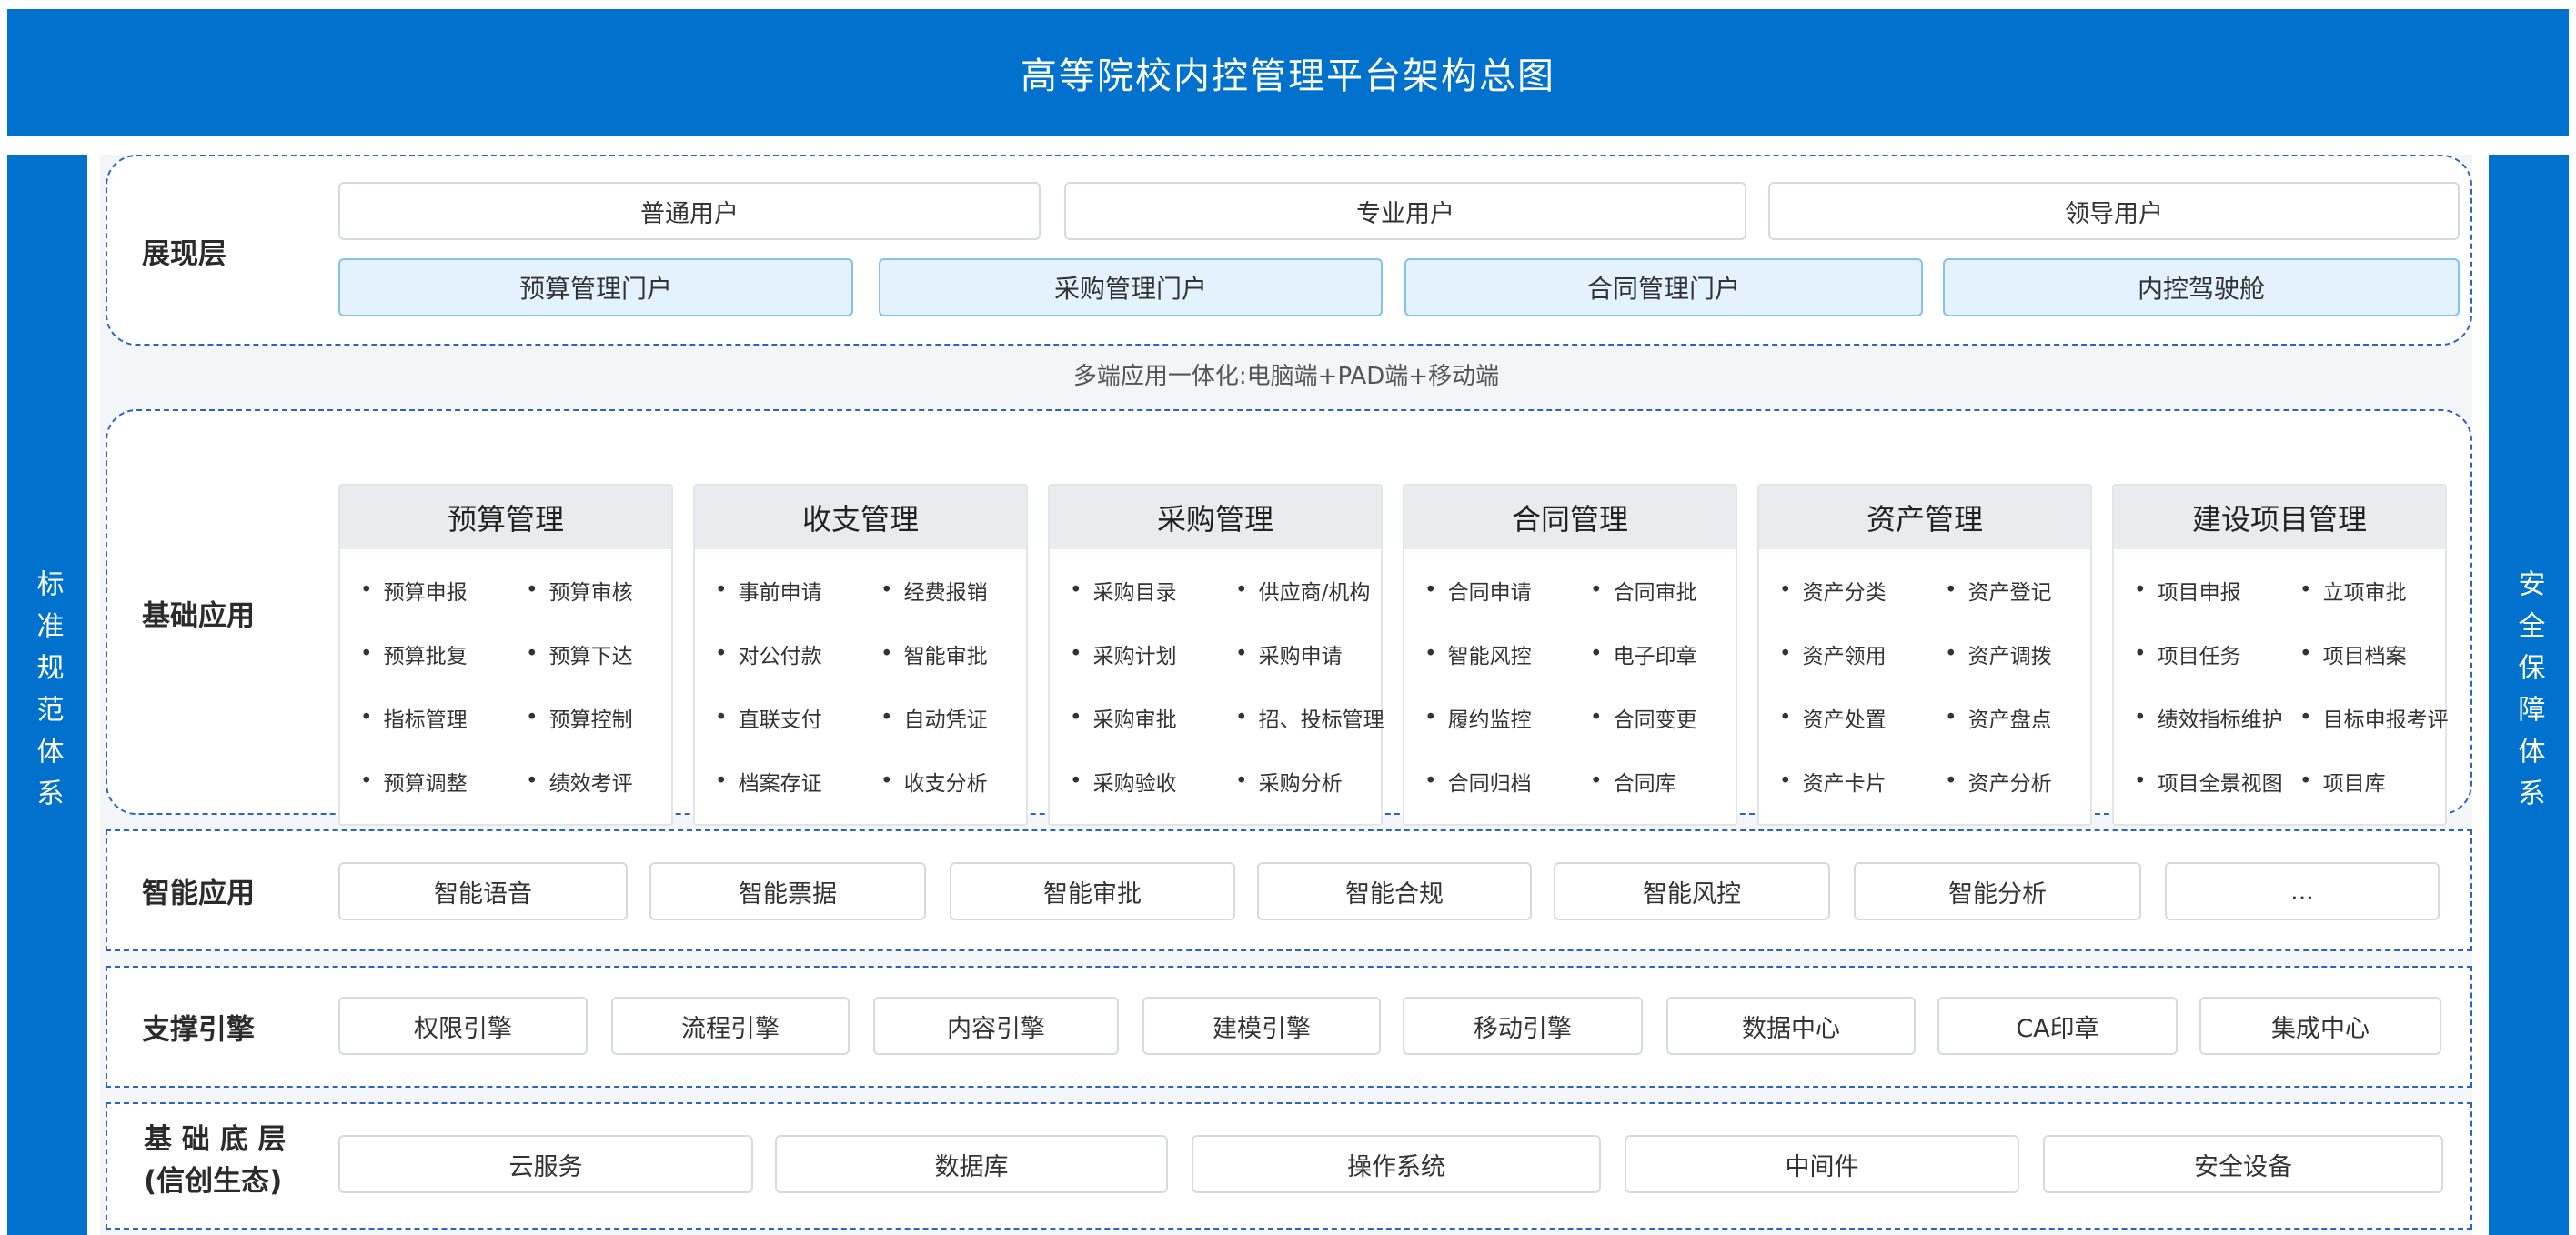 This screenshot has height=1235, width=2576. What do you see at coordinates (1318, 717) in the screenshot?
I see `module-item: 招、投标管理` at bounding box center [1318, 717].